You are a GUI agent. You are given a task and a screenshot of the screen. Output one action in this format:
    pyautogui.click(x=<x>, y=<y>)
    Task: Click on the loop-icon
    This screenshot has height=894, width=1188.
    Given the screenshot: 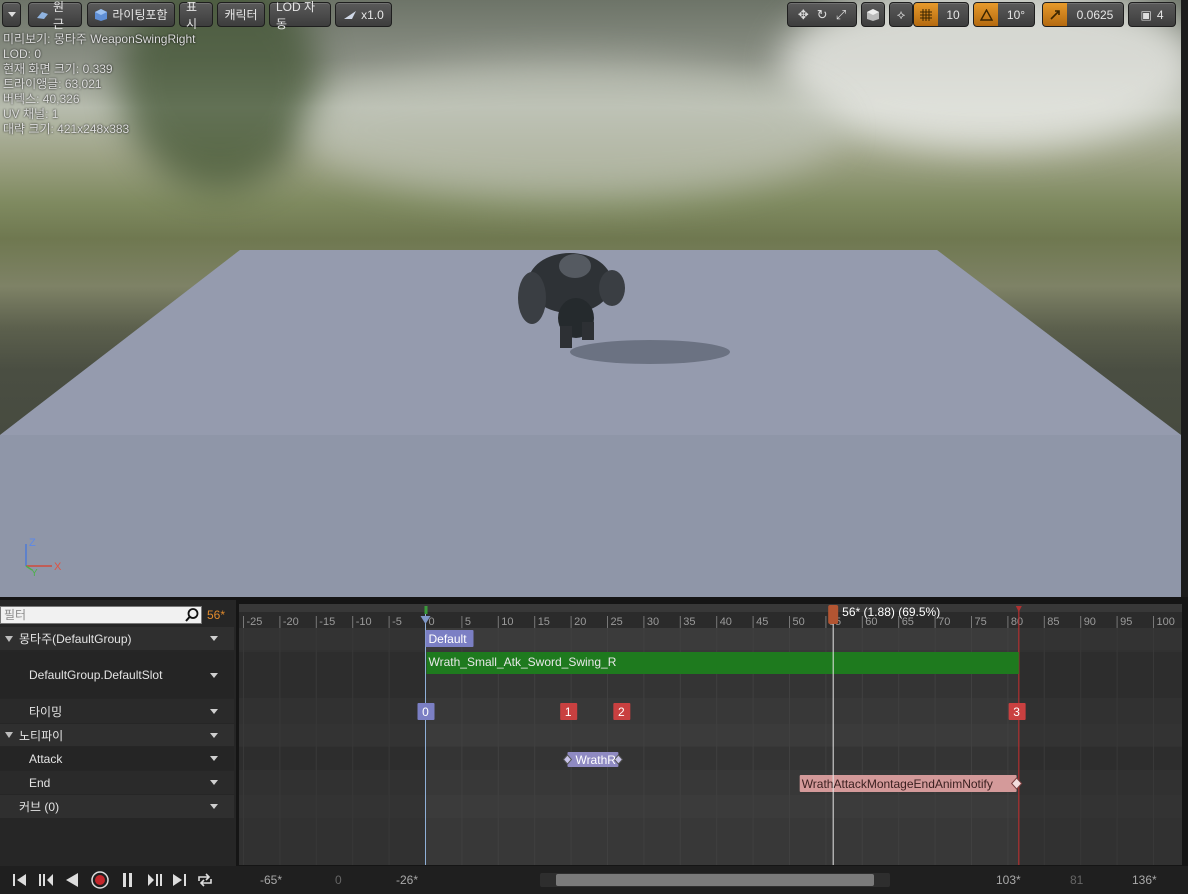 What is the action you would take?
    pyautogui.click(x=205, y=880)
    